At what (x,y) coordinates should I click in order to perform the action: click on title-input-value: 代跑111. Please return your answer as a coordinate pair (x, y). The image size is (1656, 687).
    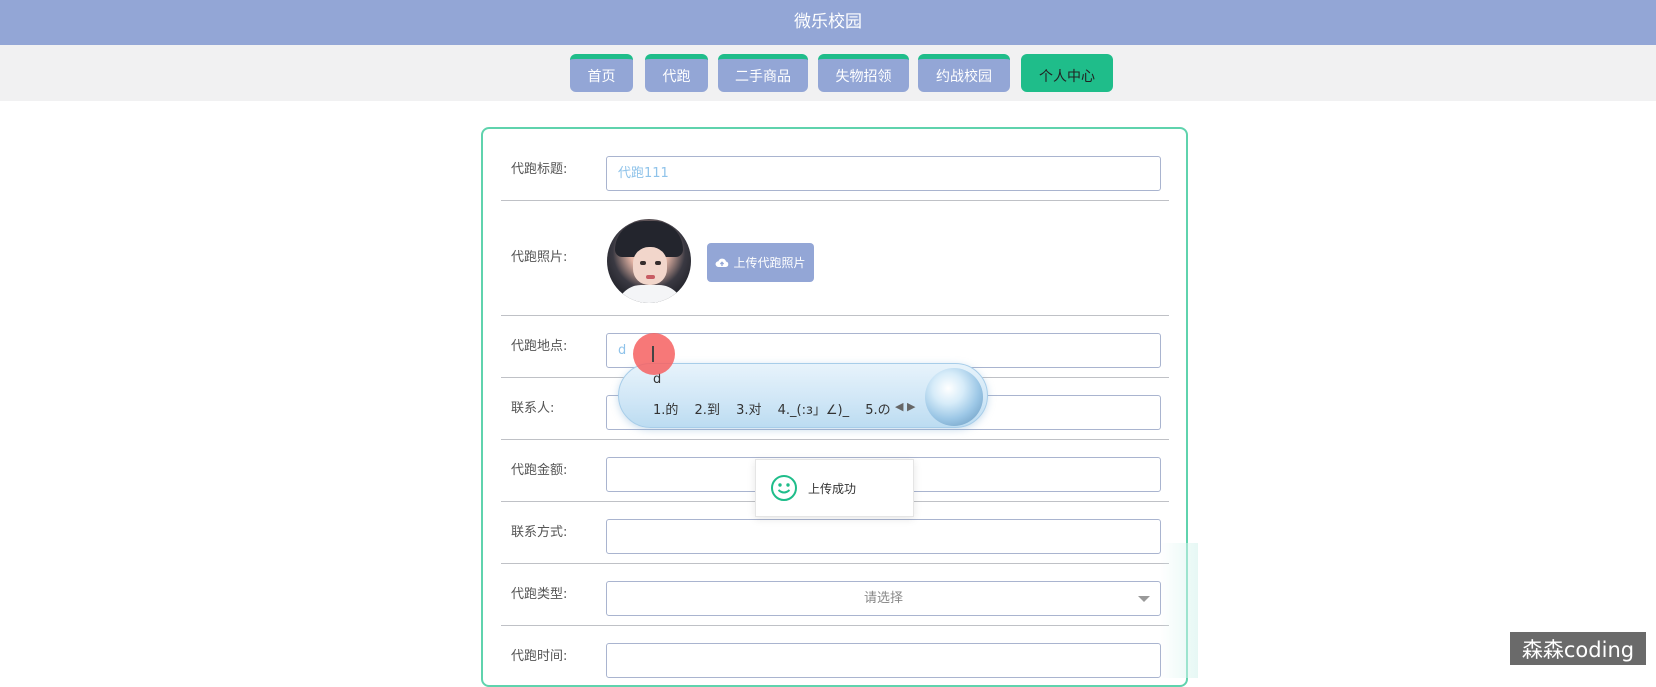
    Looking at the image, I should click on (643, 173).